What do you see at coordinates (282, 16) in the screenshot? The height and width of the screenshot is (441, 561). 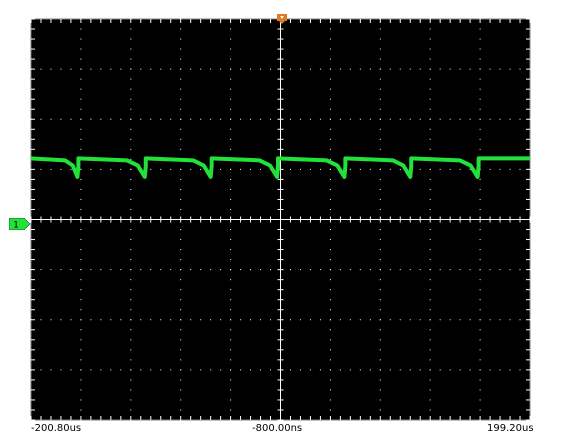 I see `trigger-position-marker-icon` at bounding box center [282, 16].